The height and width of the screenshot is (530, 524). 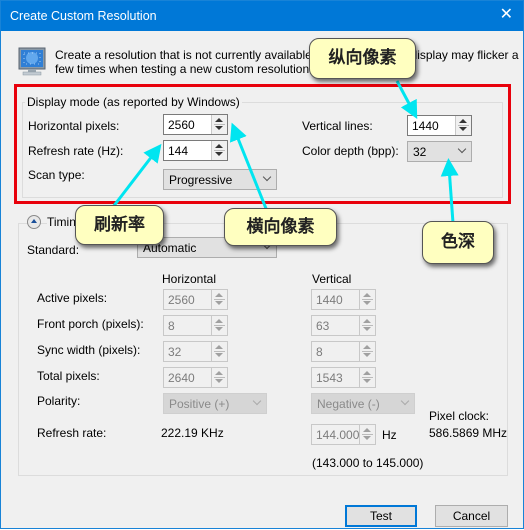 I want to click on active-pixels-v-spinner: 1440, so click(x=343, y=299).